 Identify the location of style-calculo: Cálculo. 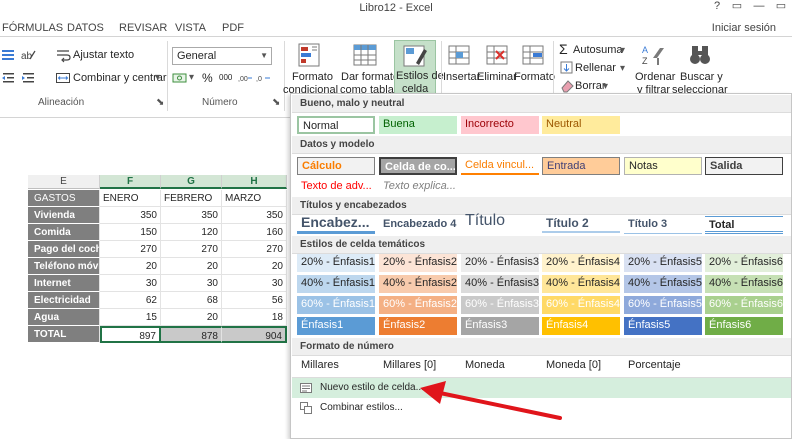
(336, 166).